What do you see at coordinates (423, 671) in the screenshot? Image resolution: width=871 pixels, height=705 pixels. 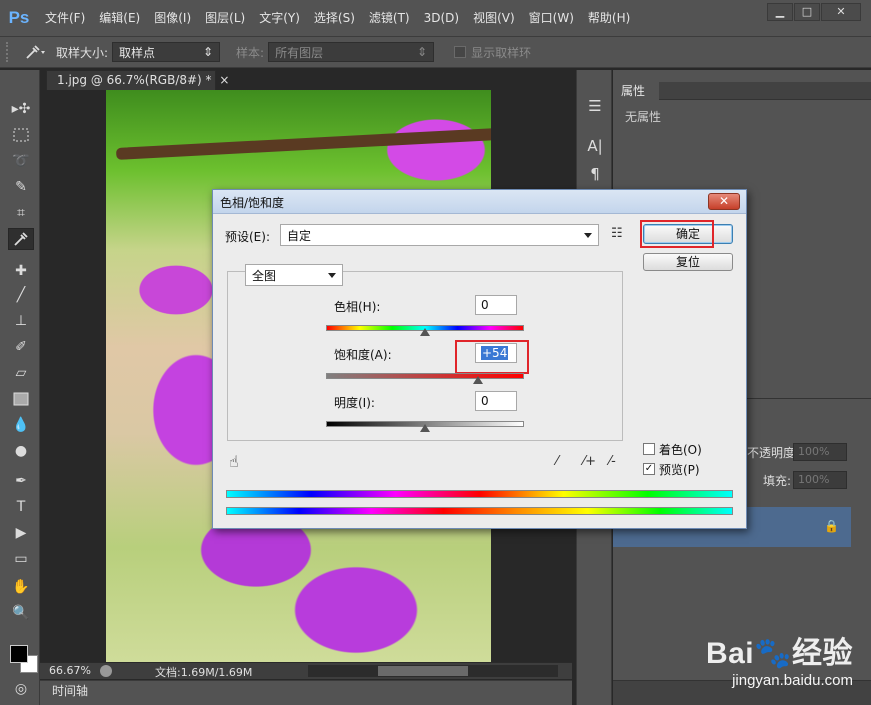 I see `scroll-thumb` at bounding box center [423, 671].